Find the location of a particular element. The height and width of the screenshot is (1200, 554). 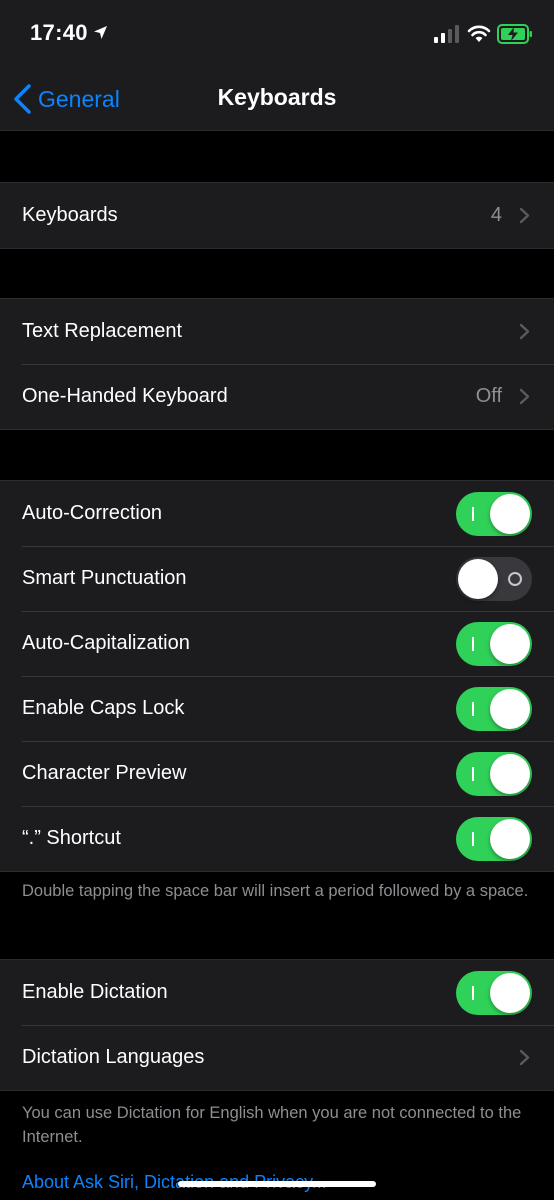

enable-caps-lock-row: Enable Caps Lock is located at coordinates (277, 708).